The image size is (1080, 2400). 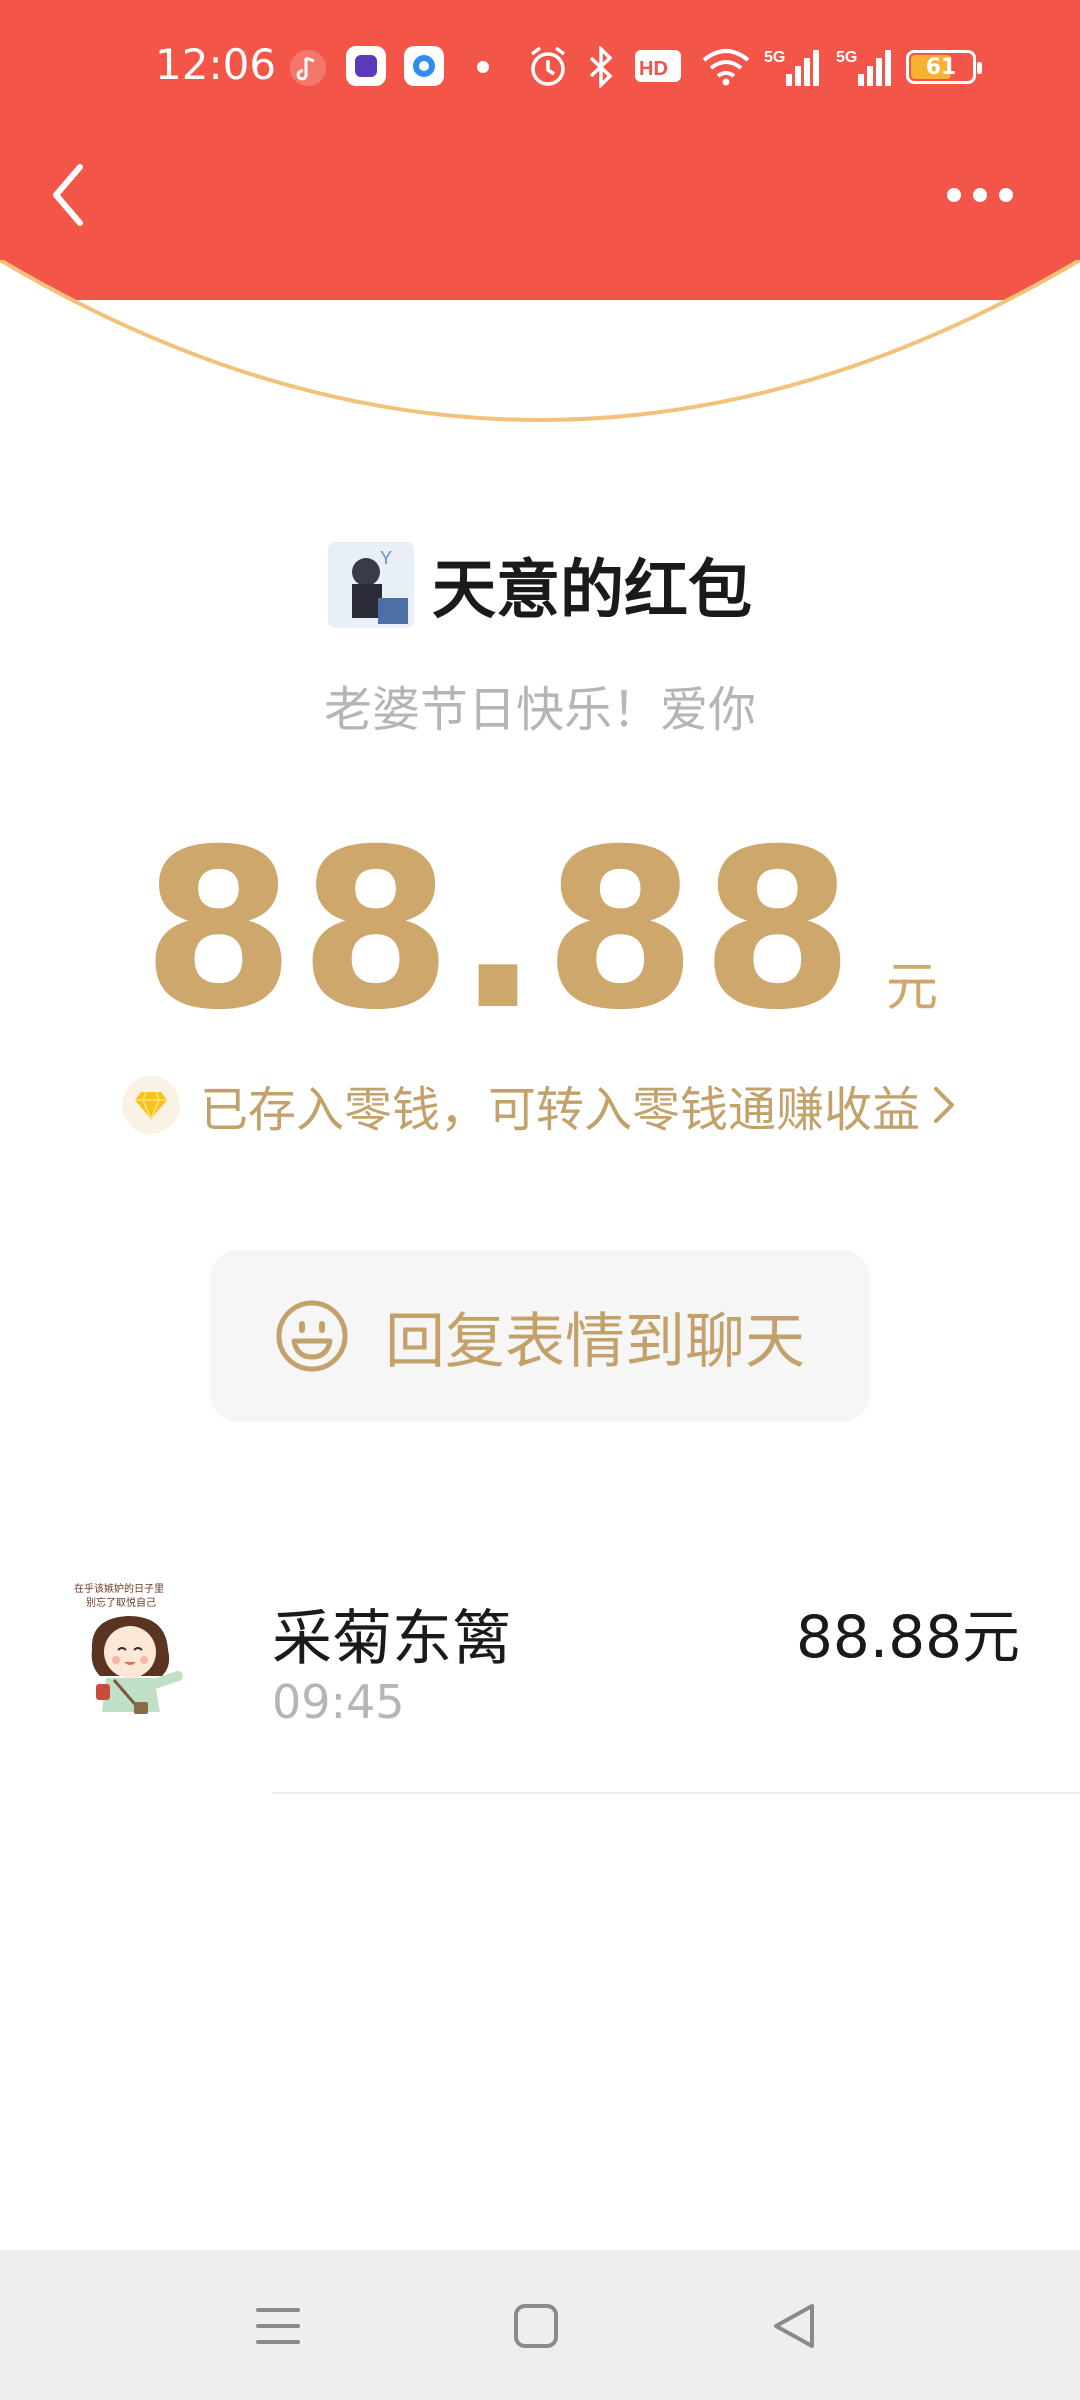 What do you see at coordinates (540, 1677) in the screenshot?
I see `receive-record: 在乎该嫉妒的日子里 别忘了取悦自己 采菊东篱 09:45 88.88元` at bounding box center [540, 1677].